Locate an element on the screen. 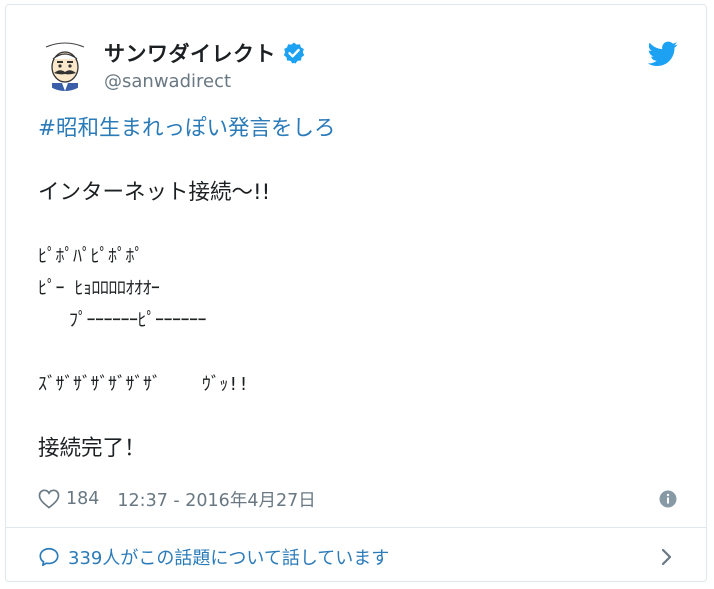 The image size is (714, 589). speech-bubble-icon is located at coordinates (49, 557).